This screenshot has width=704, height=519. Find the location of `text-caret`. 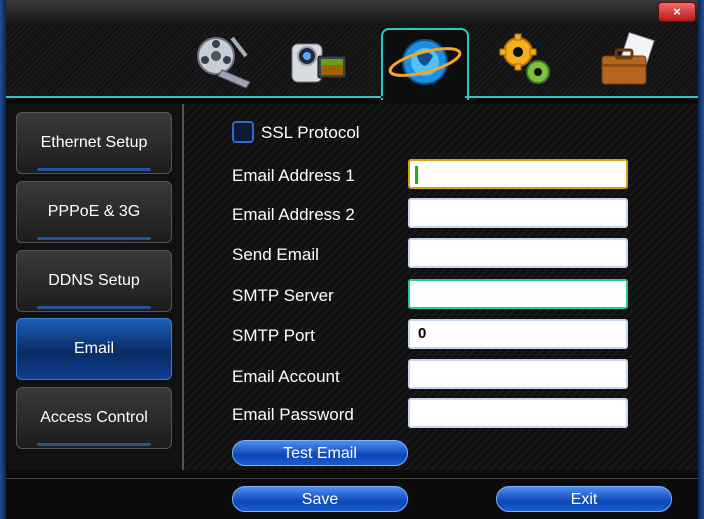

text-caret is located at coordinates (416, 175).